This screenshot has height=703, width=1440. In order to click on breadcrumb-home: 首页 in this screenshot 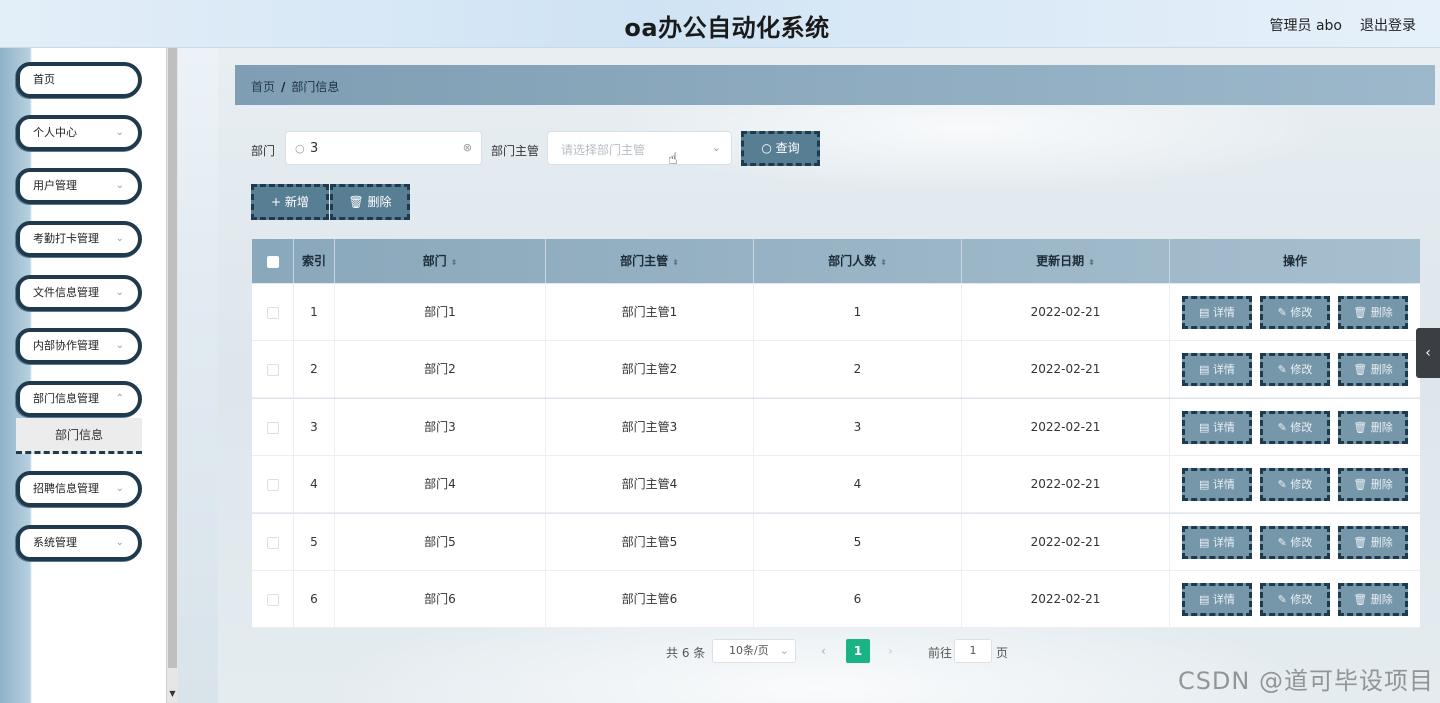, I will do `click(263, 87)`.